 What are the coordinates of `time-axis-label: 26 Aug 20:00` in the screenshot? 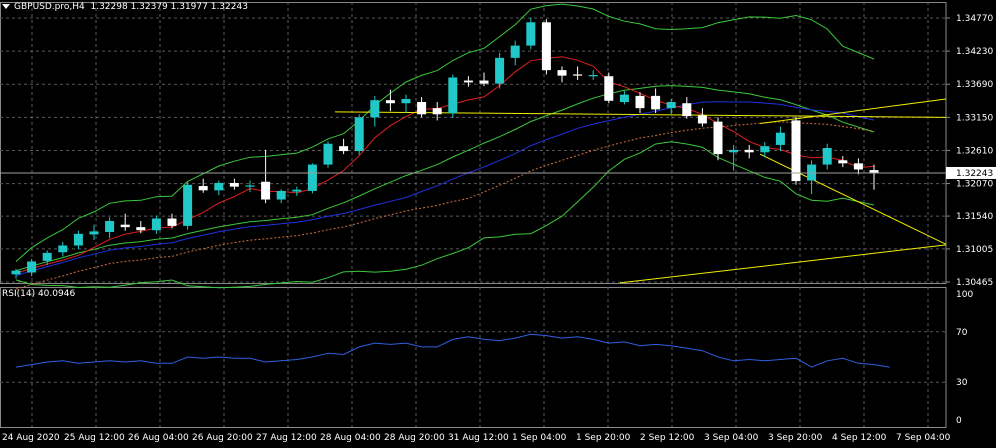 It's located at (222, 438).